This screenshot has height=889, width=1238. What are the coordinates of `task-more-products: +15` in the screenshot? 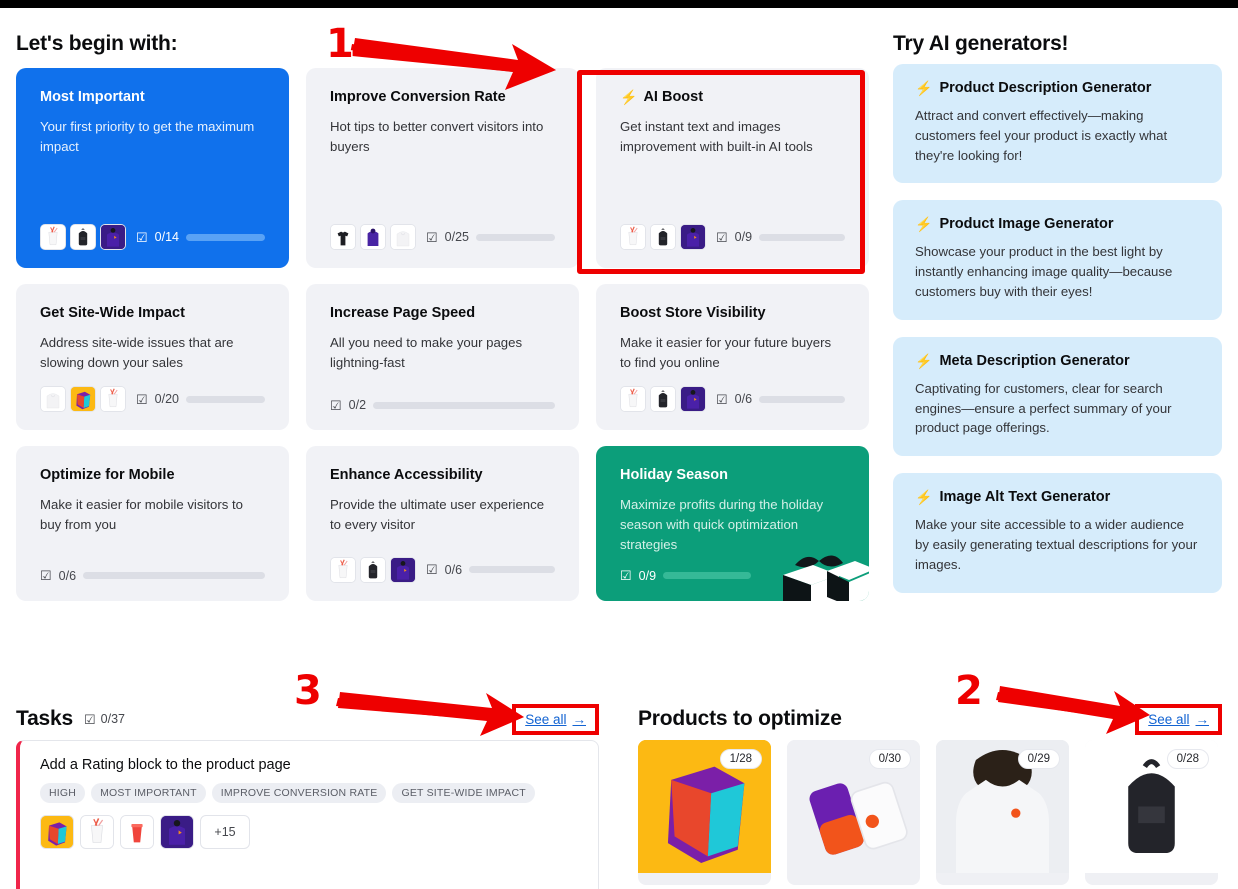 It's located at (225, 832).